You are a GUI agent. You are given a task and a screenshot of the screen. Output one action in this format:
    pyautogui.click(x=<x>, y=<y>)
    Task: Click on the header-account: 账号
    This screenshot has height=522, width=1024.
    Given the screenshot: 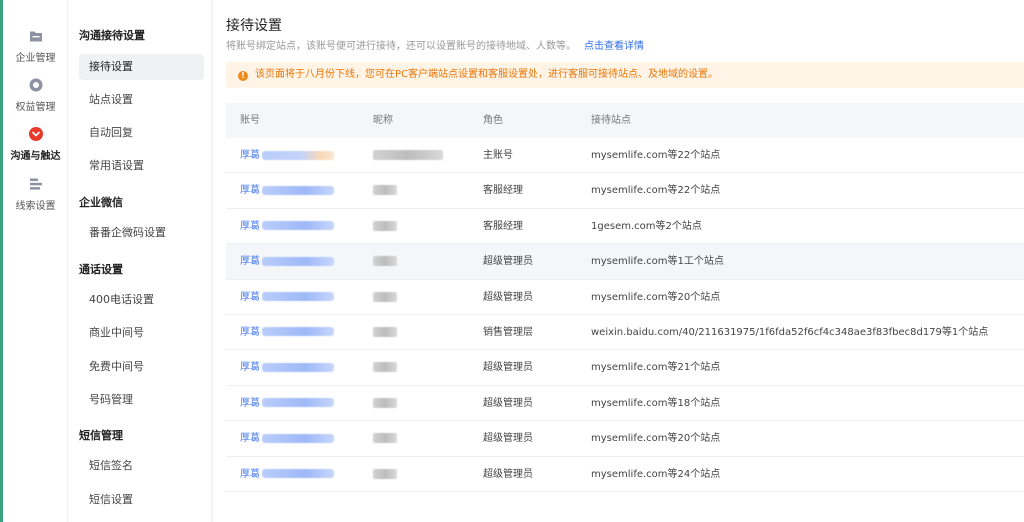 What is the action you would take?
    pyautogui.click(x=250, y=120)
    